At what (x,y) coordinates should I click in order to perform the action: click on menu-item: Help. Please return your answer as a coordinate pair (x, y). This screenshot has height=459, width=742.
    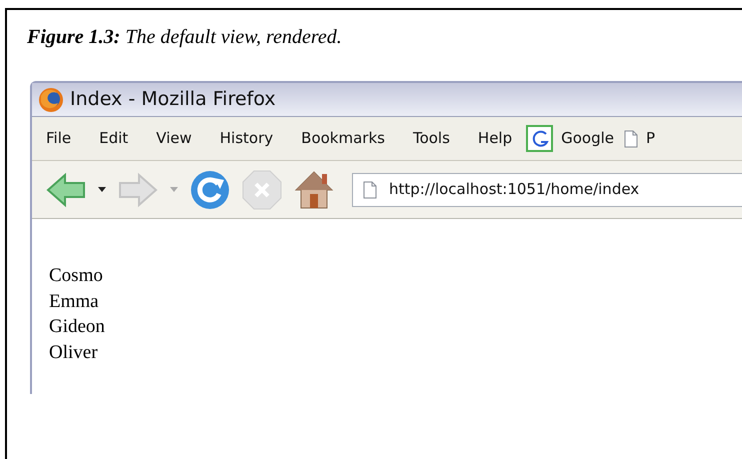
    Looking at the image, I should click on (495, 138).